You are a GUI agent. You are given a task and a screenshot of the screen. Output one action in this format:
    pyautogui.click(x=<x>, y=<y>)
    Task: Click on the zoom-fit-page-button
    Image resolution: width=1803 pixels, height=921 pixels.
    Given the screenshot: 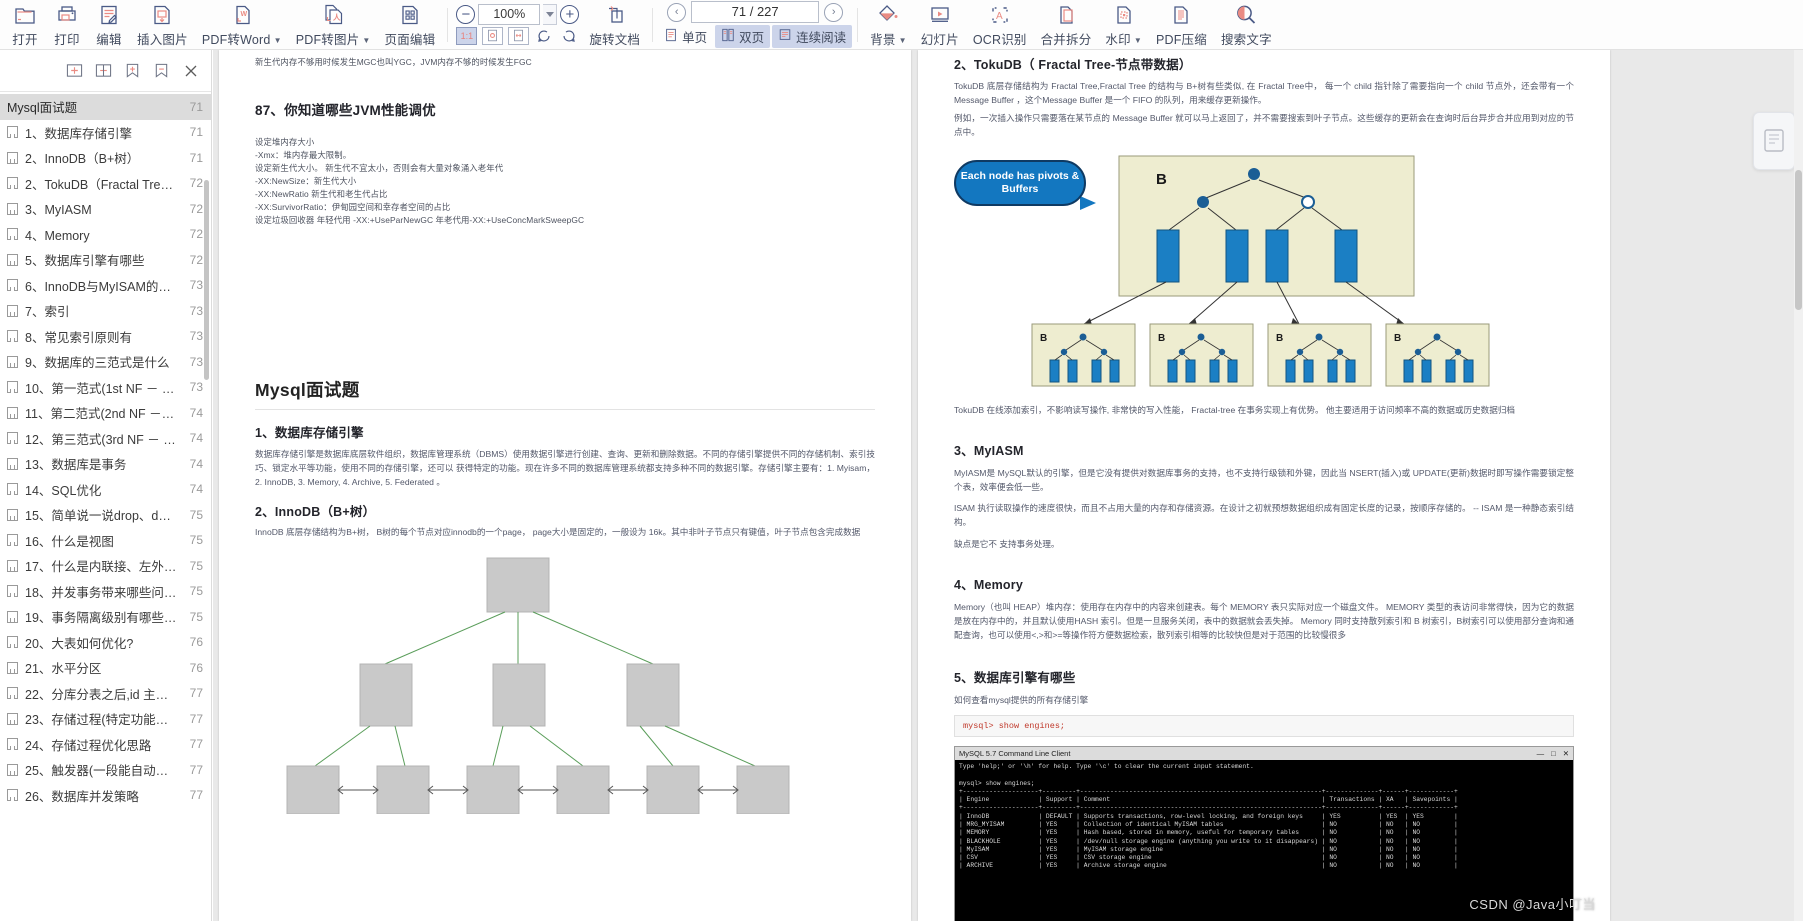 What is the action you would take?
    pyautogui.click(x=493, y=35)
    